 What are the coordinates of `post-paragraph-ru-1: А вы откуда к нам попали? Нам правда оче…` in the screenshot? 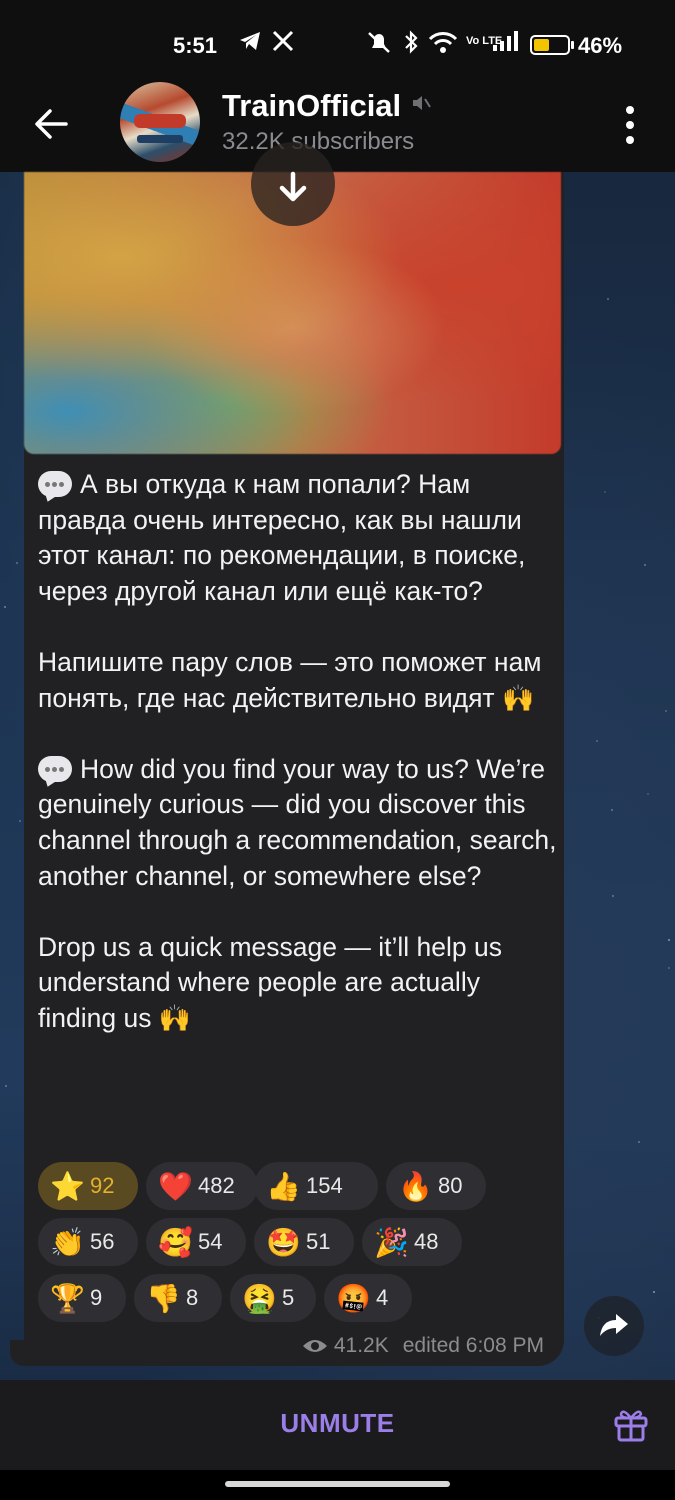 It's located at (282, 537).